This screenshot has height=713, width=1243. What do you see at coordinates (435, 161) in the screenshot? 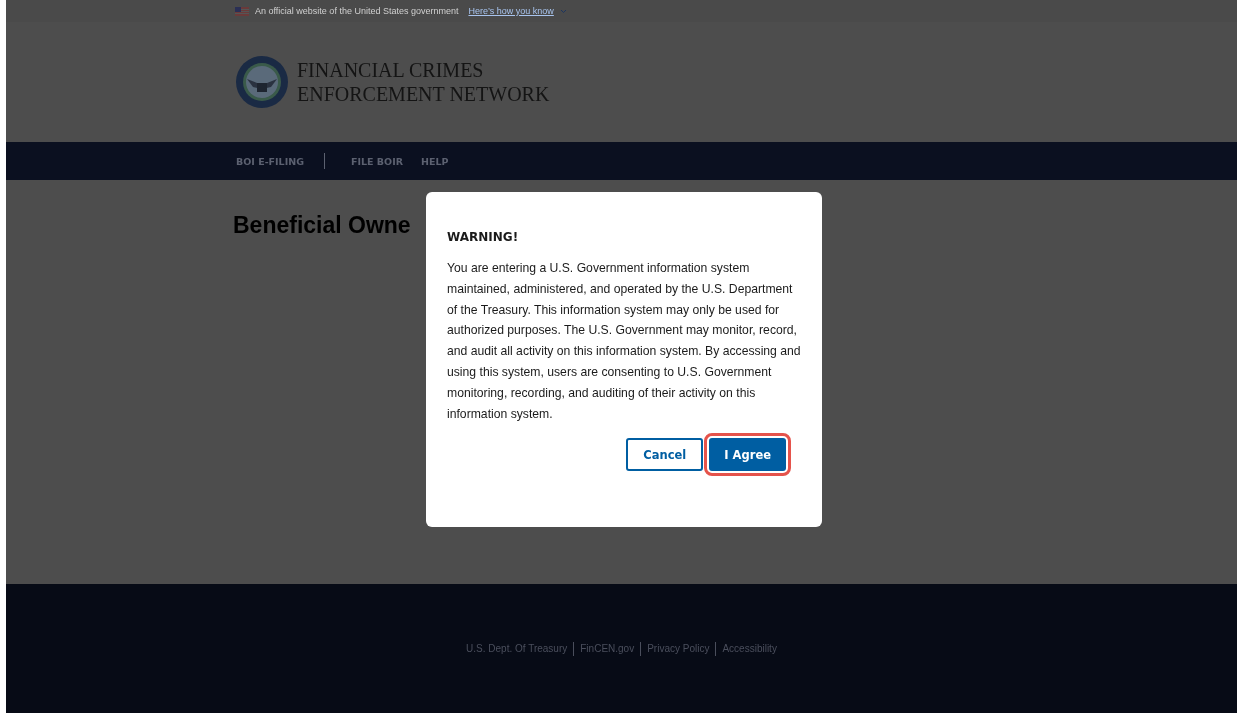
I see `nav-link: HELP` at bounding box center [435, 161].